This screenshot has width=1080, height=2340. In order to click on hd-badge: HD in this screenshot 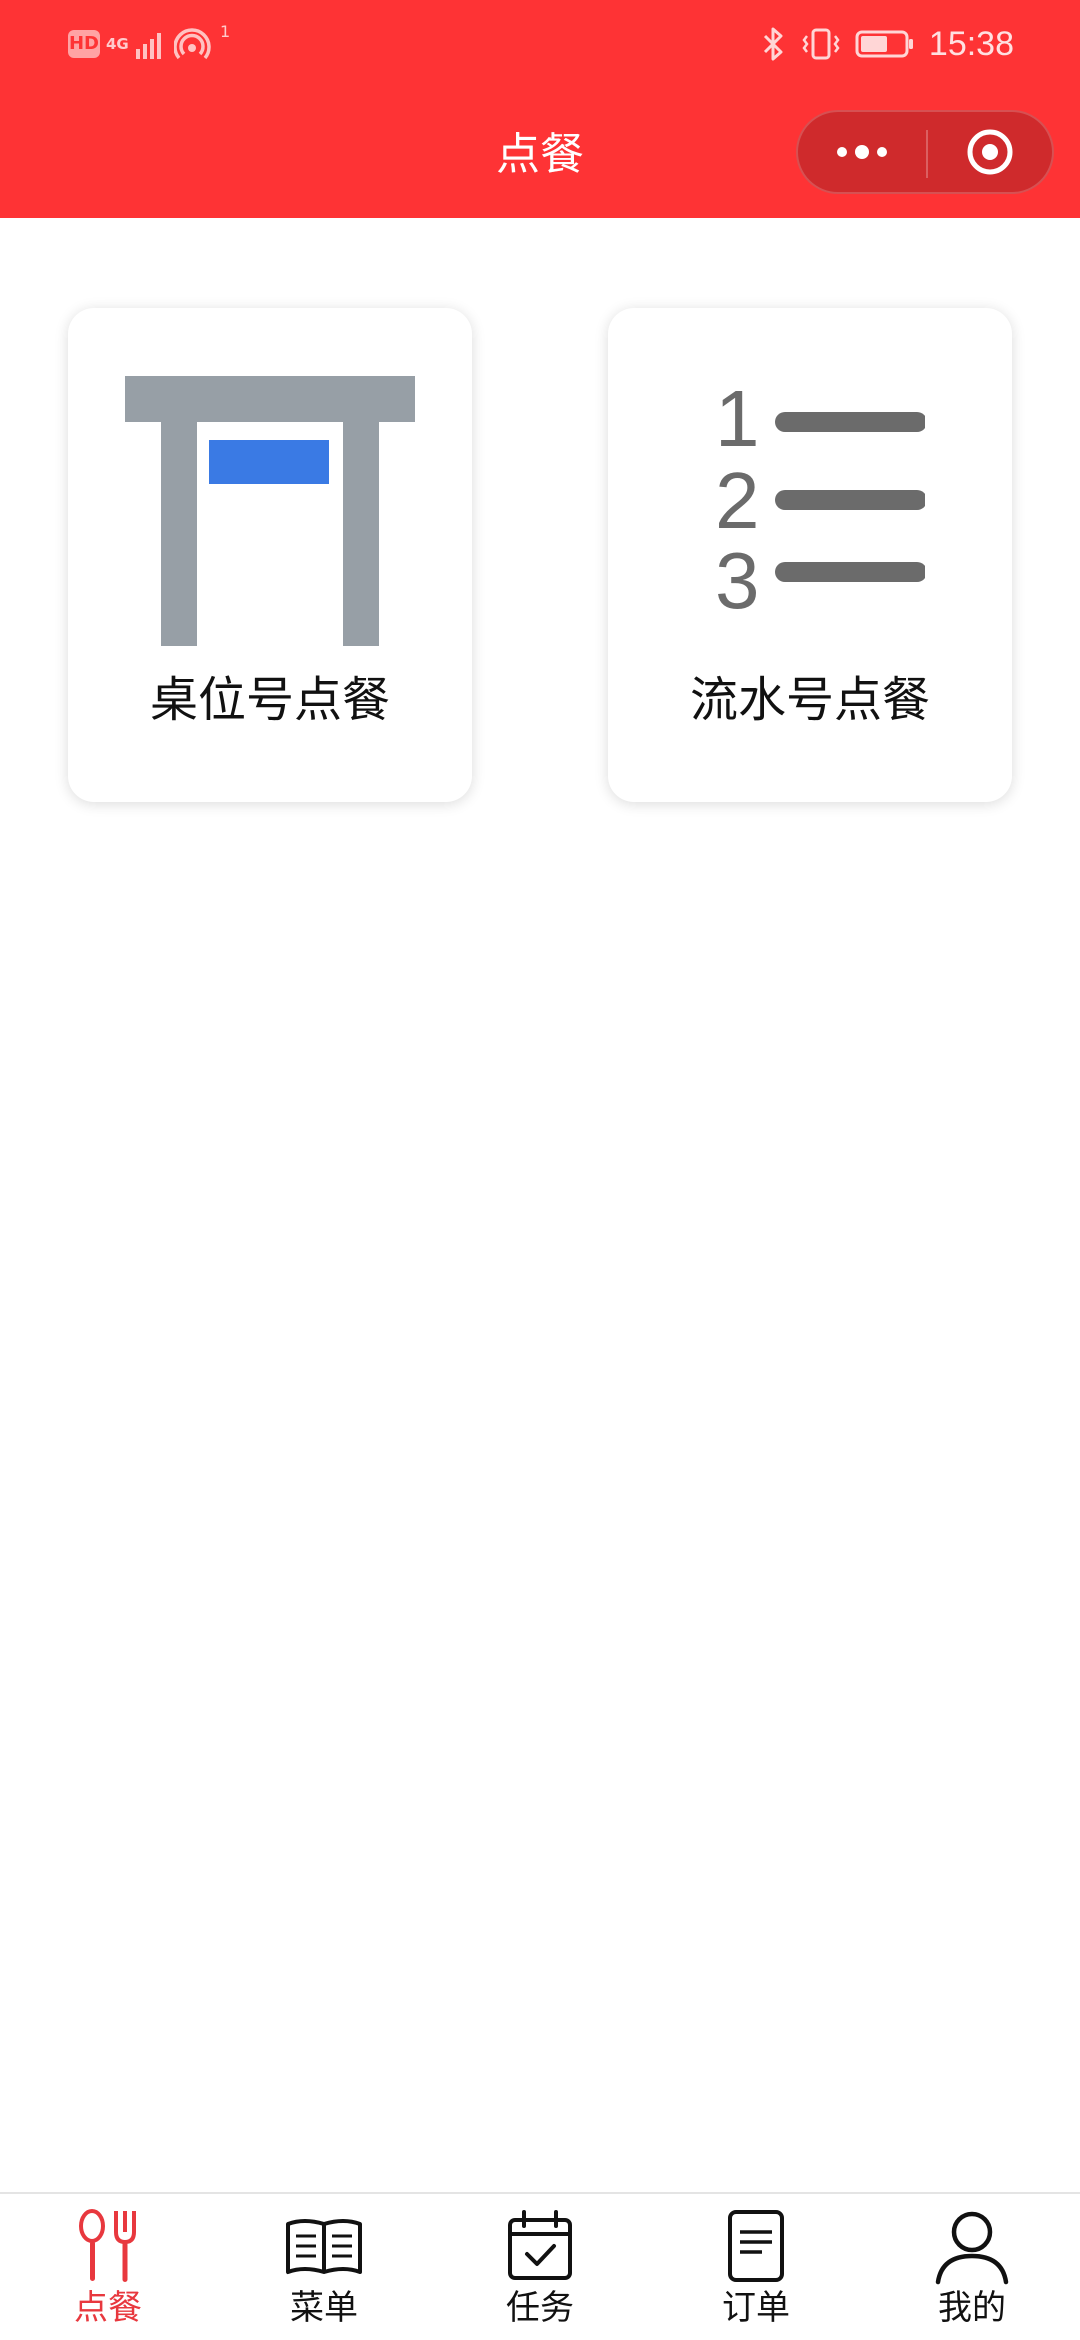, I will do `click(84, 44)`.